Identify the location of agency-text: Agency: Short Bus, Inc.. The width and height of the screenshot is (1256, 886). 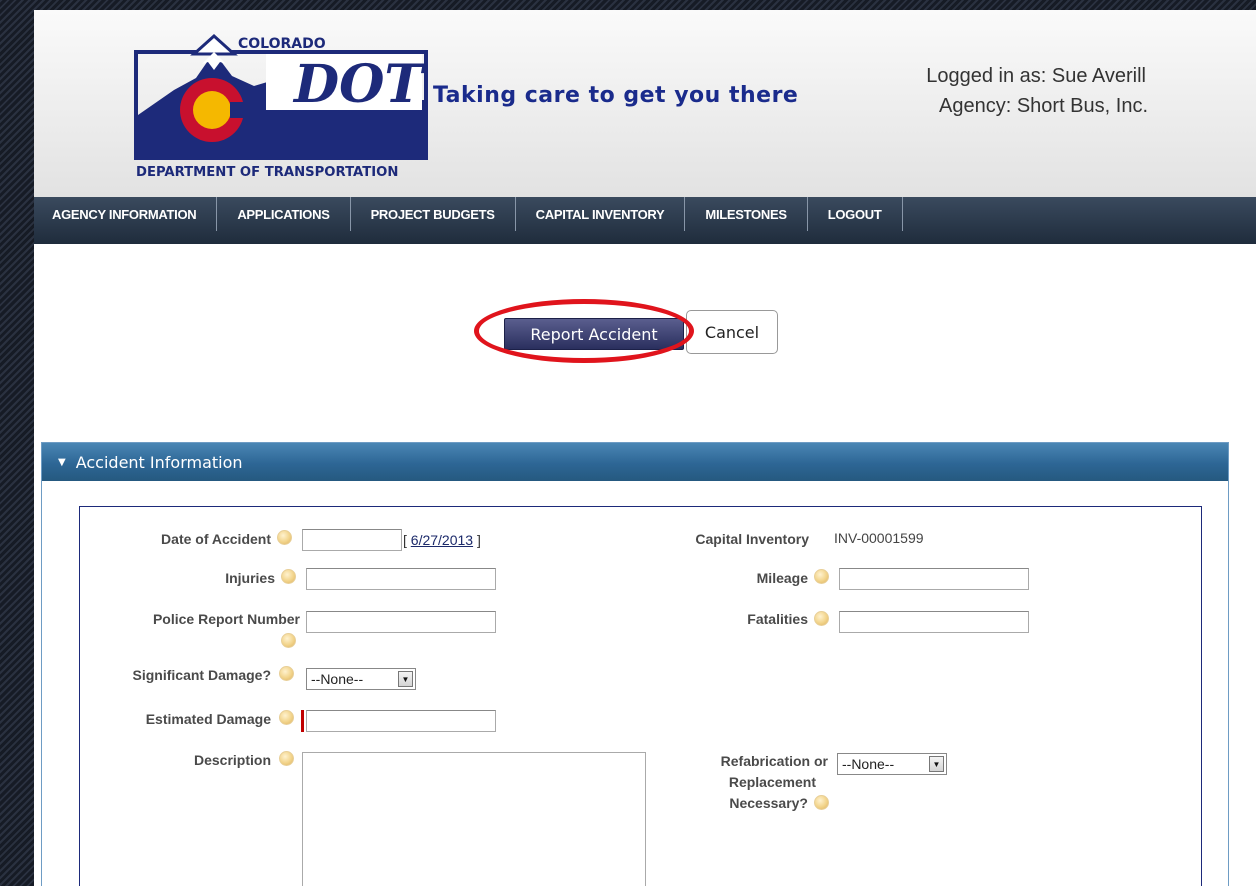
(1043, 106).